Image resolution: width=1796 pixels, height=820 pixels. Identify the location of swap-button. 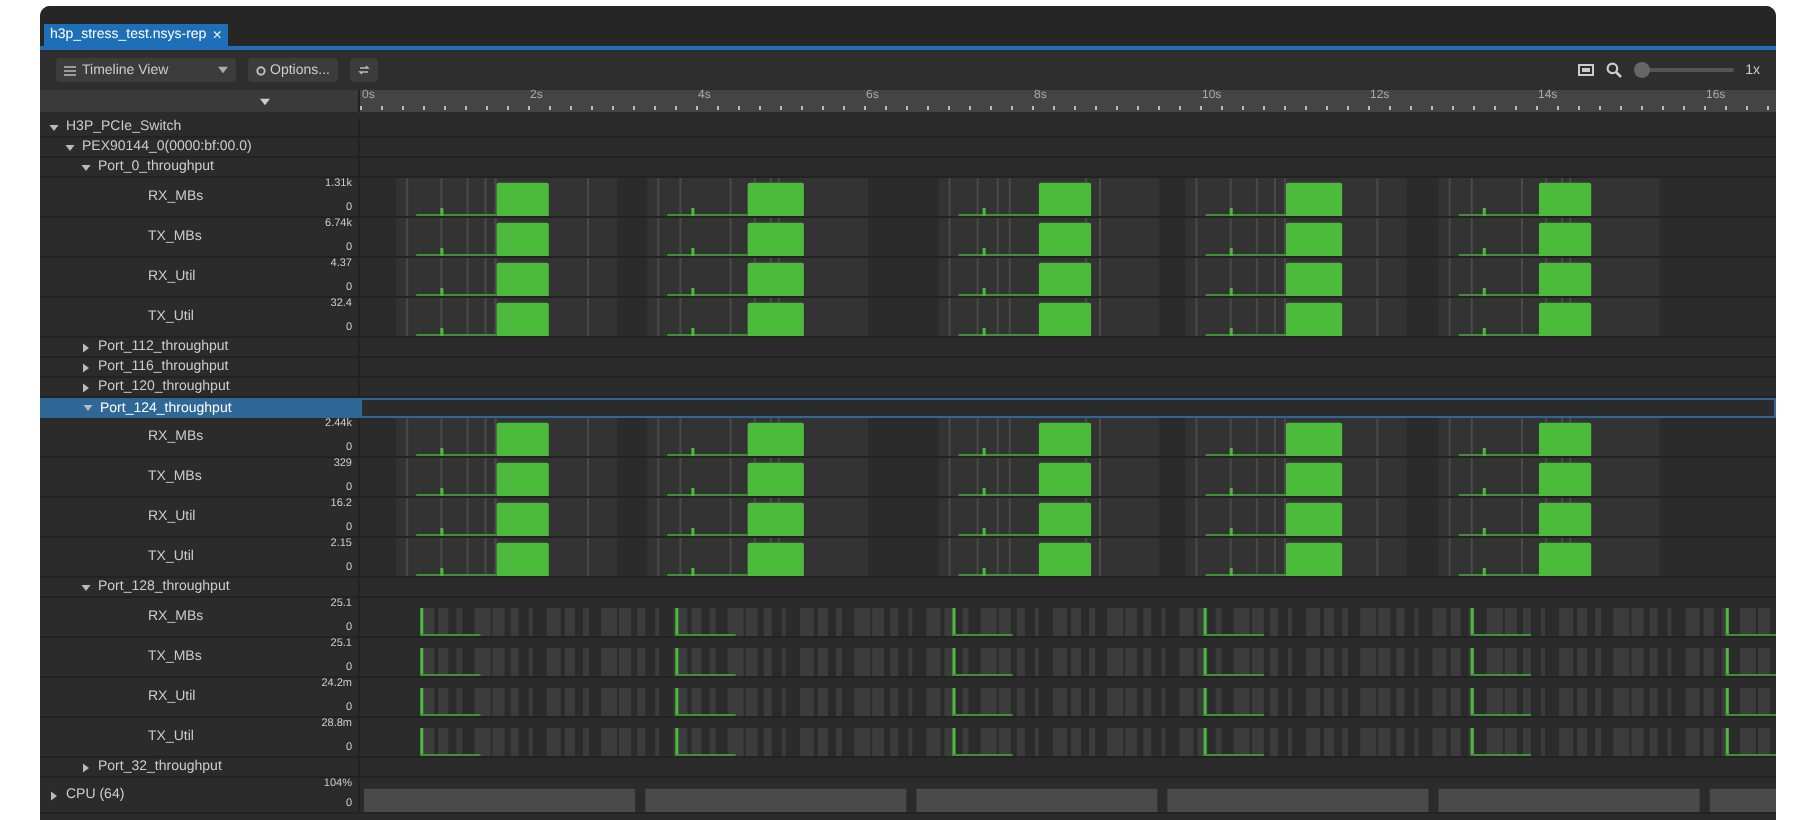
(363, 70).